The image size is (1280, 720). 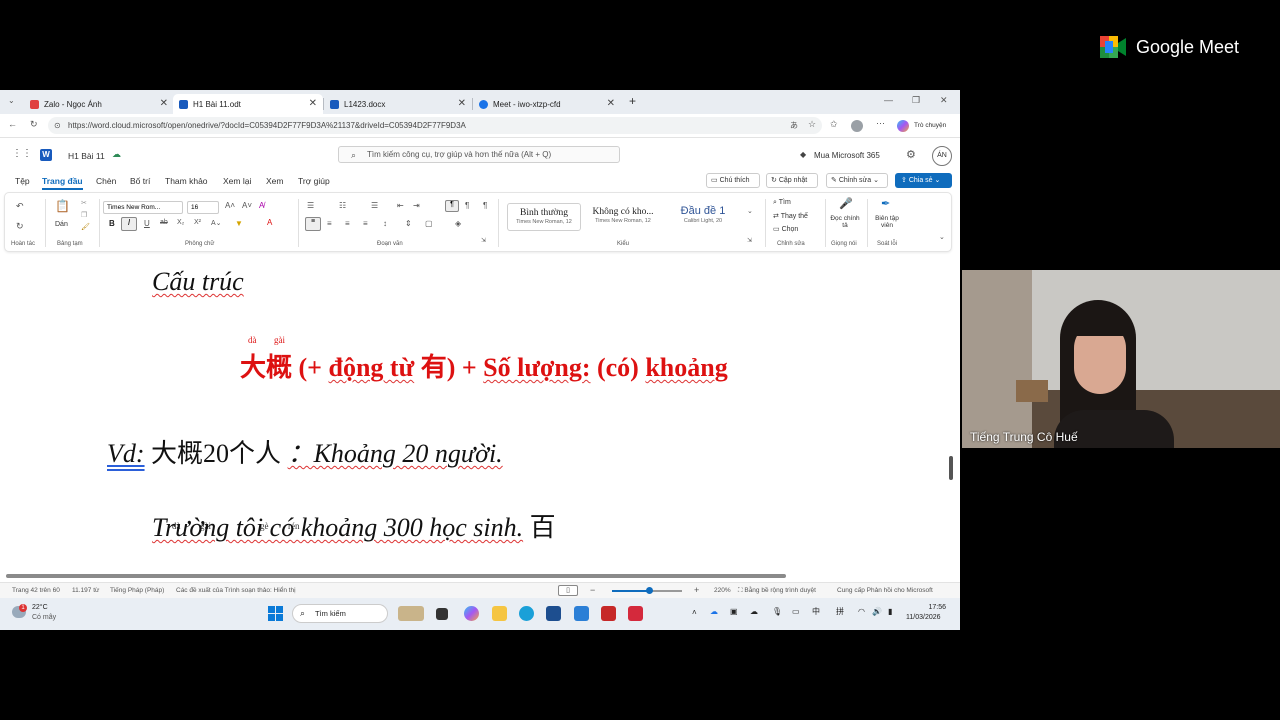 What do you see at coordinates (314, 181) in the screenshot?
I see `tab-help: Trợ giúp` at bounding box center [314, 181].